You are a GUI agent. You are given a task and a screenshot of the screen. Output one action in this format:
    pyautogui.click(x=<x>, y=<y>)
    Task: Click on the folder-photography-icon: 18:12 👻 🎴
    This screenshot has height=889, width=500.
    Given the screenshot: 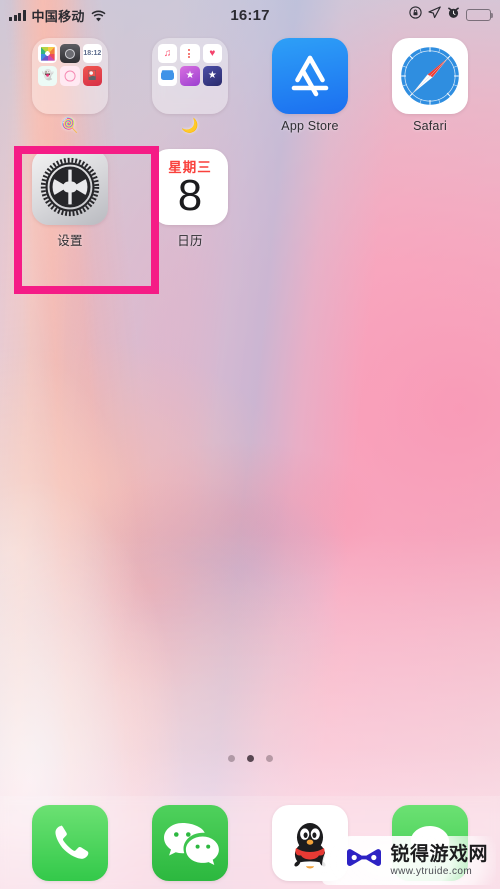 What is the action you would take?
    pyautogui.click(x=70, y=76)
    